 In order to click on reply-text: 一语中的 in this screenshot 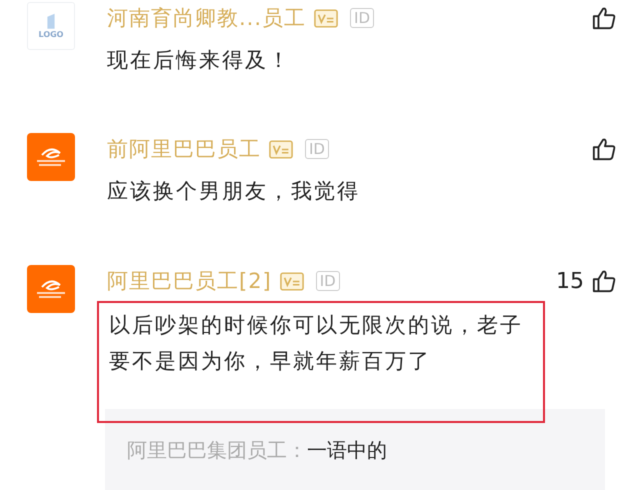, I will do `click(347, 450)`.